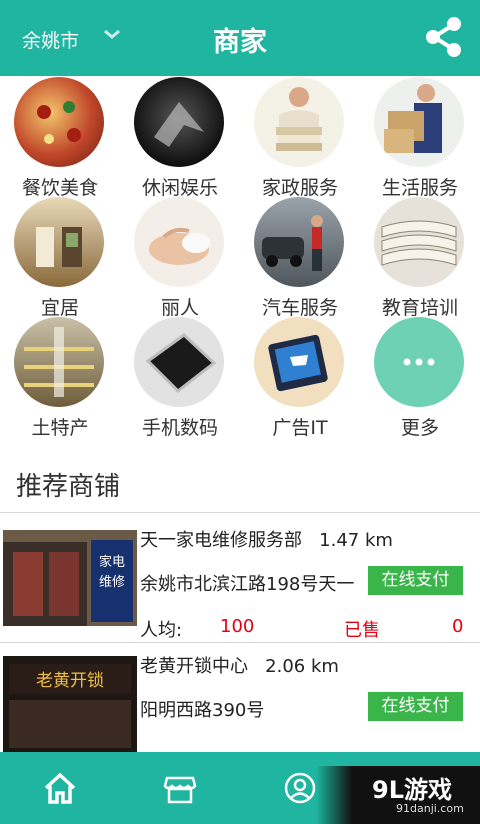 The image size is (480, 824). Describe the element at coordinates (59, 122) in the screenshot. I see `pizza-image` at that location.